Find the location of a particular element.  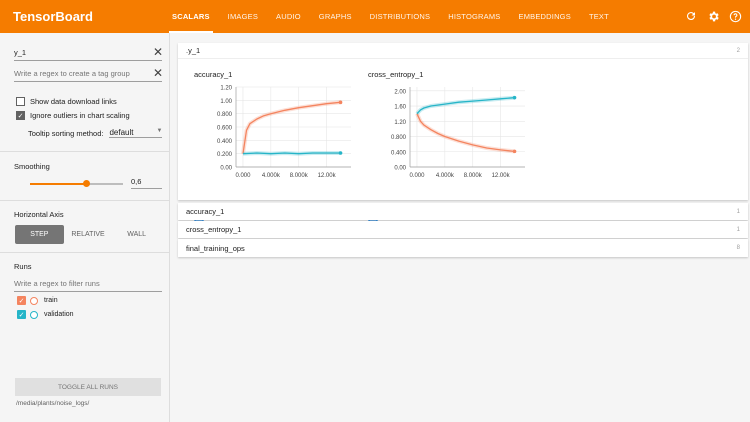

runs-filter-input: Write a regex to filter runs is located at coordinates (88, 284).